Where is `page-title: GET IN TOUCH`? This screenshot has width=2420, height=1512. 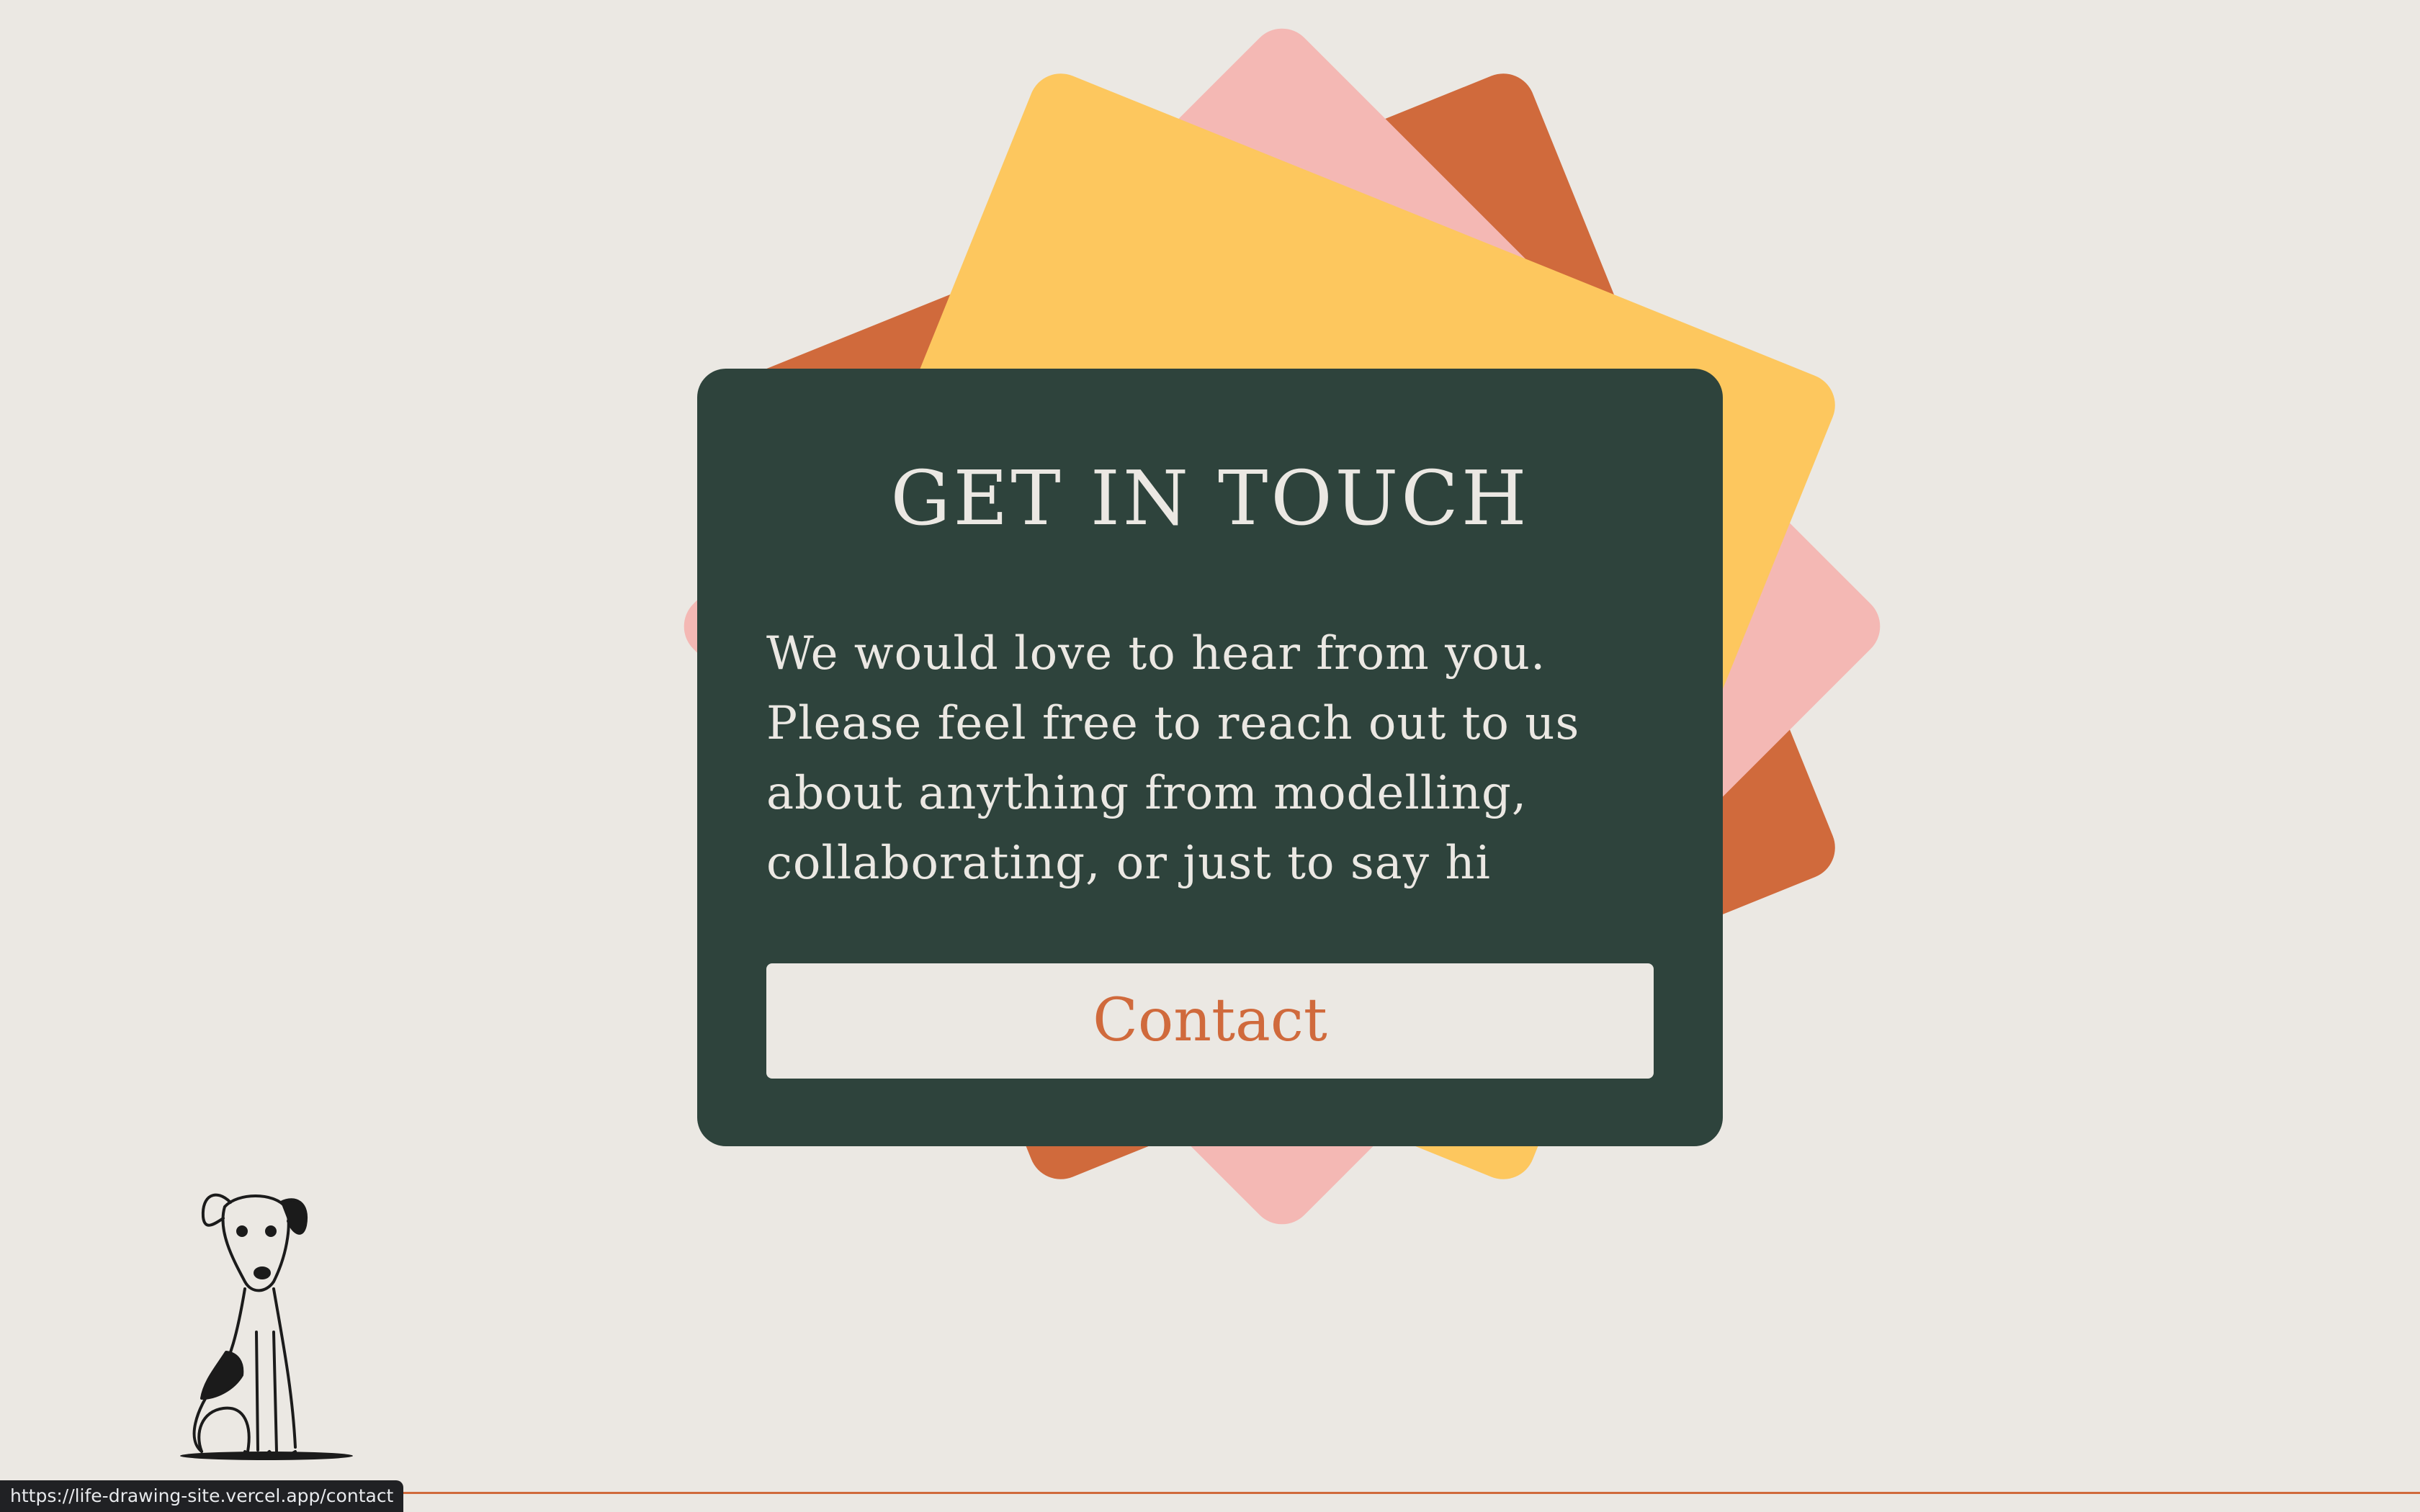
page-title: GET IN TOUCH is located at coordinates (1210, 498).